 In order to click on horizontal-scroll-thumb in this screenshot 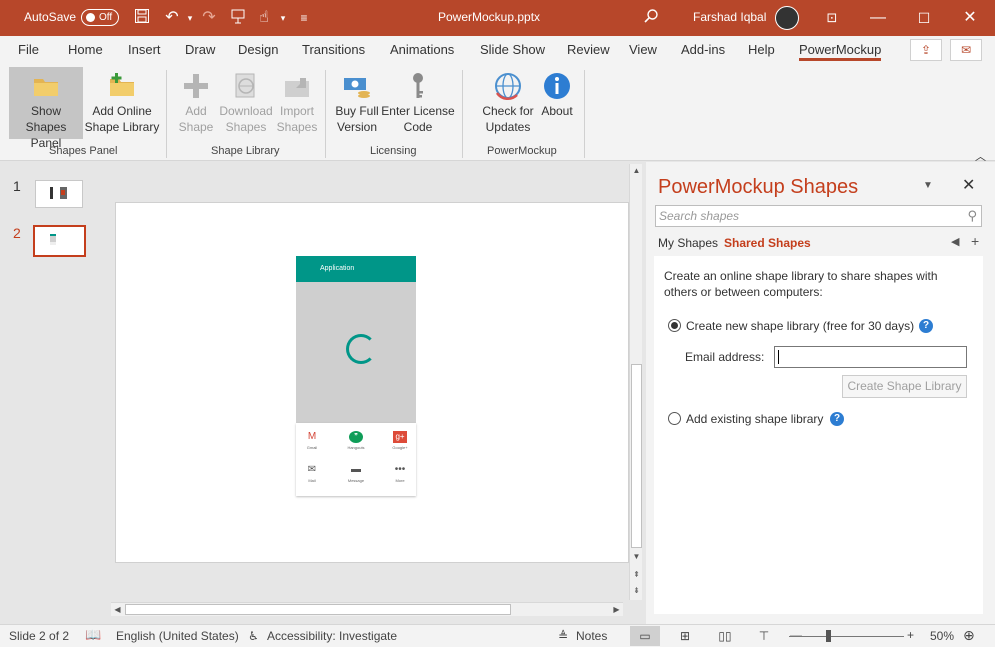, I will do `click(318, 609)`.